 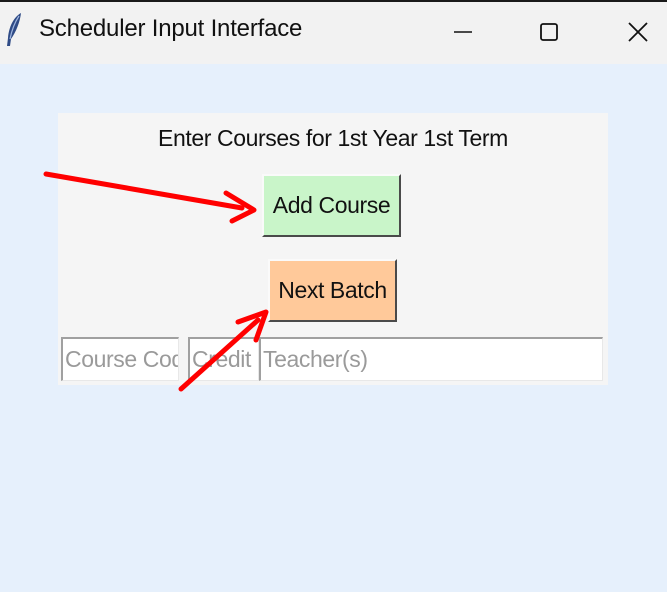 I want to click on maximize-icon, so click(x=549, y=32).